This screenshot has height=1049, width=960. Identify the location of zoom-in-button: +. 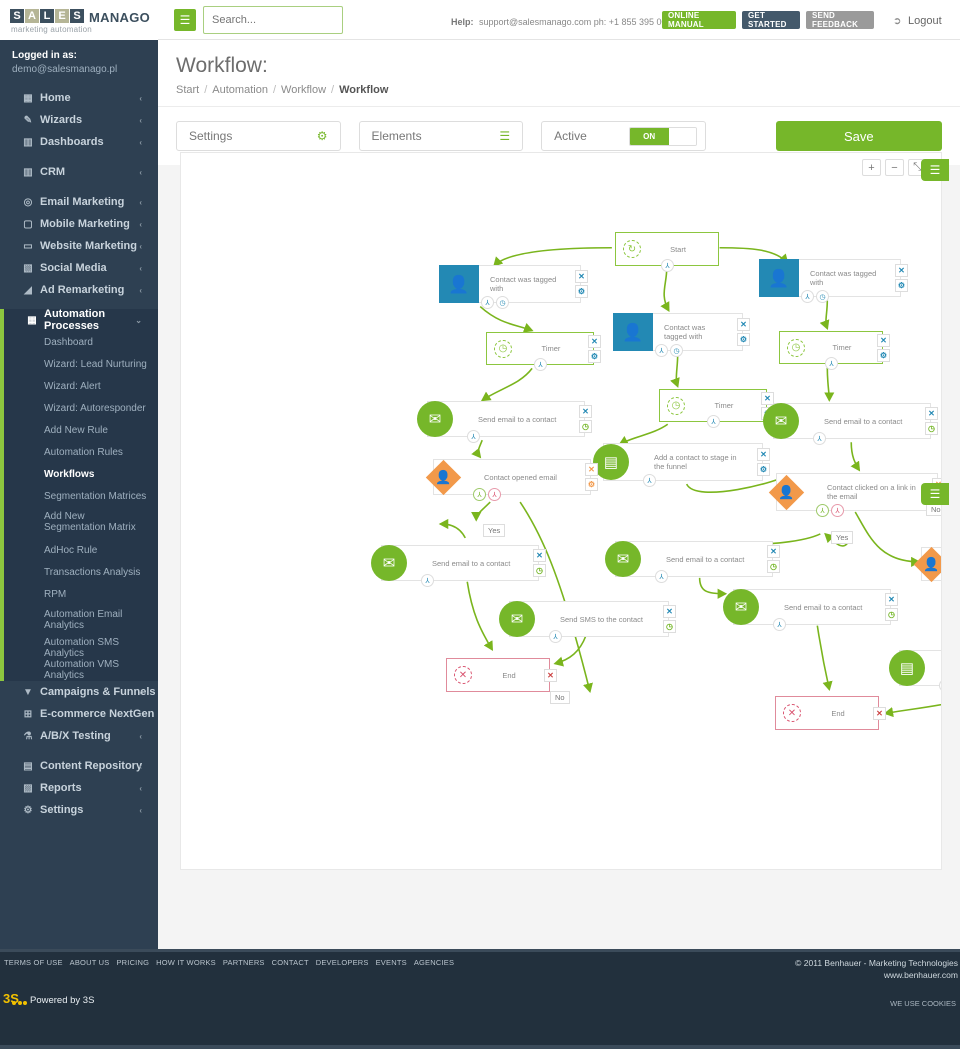
(871, 167).